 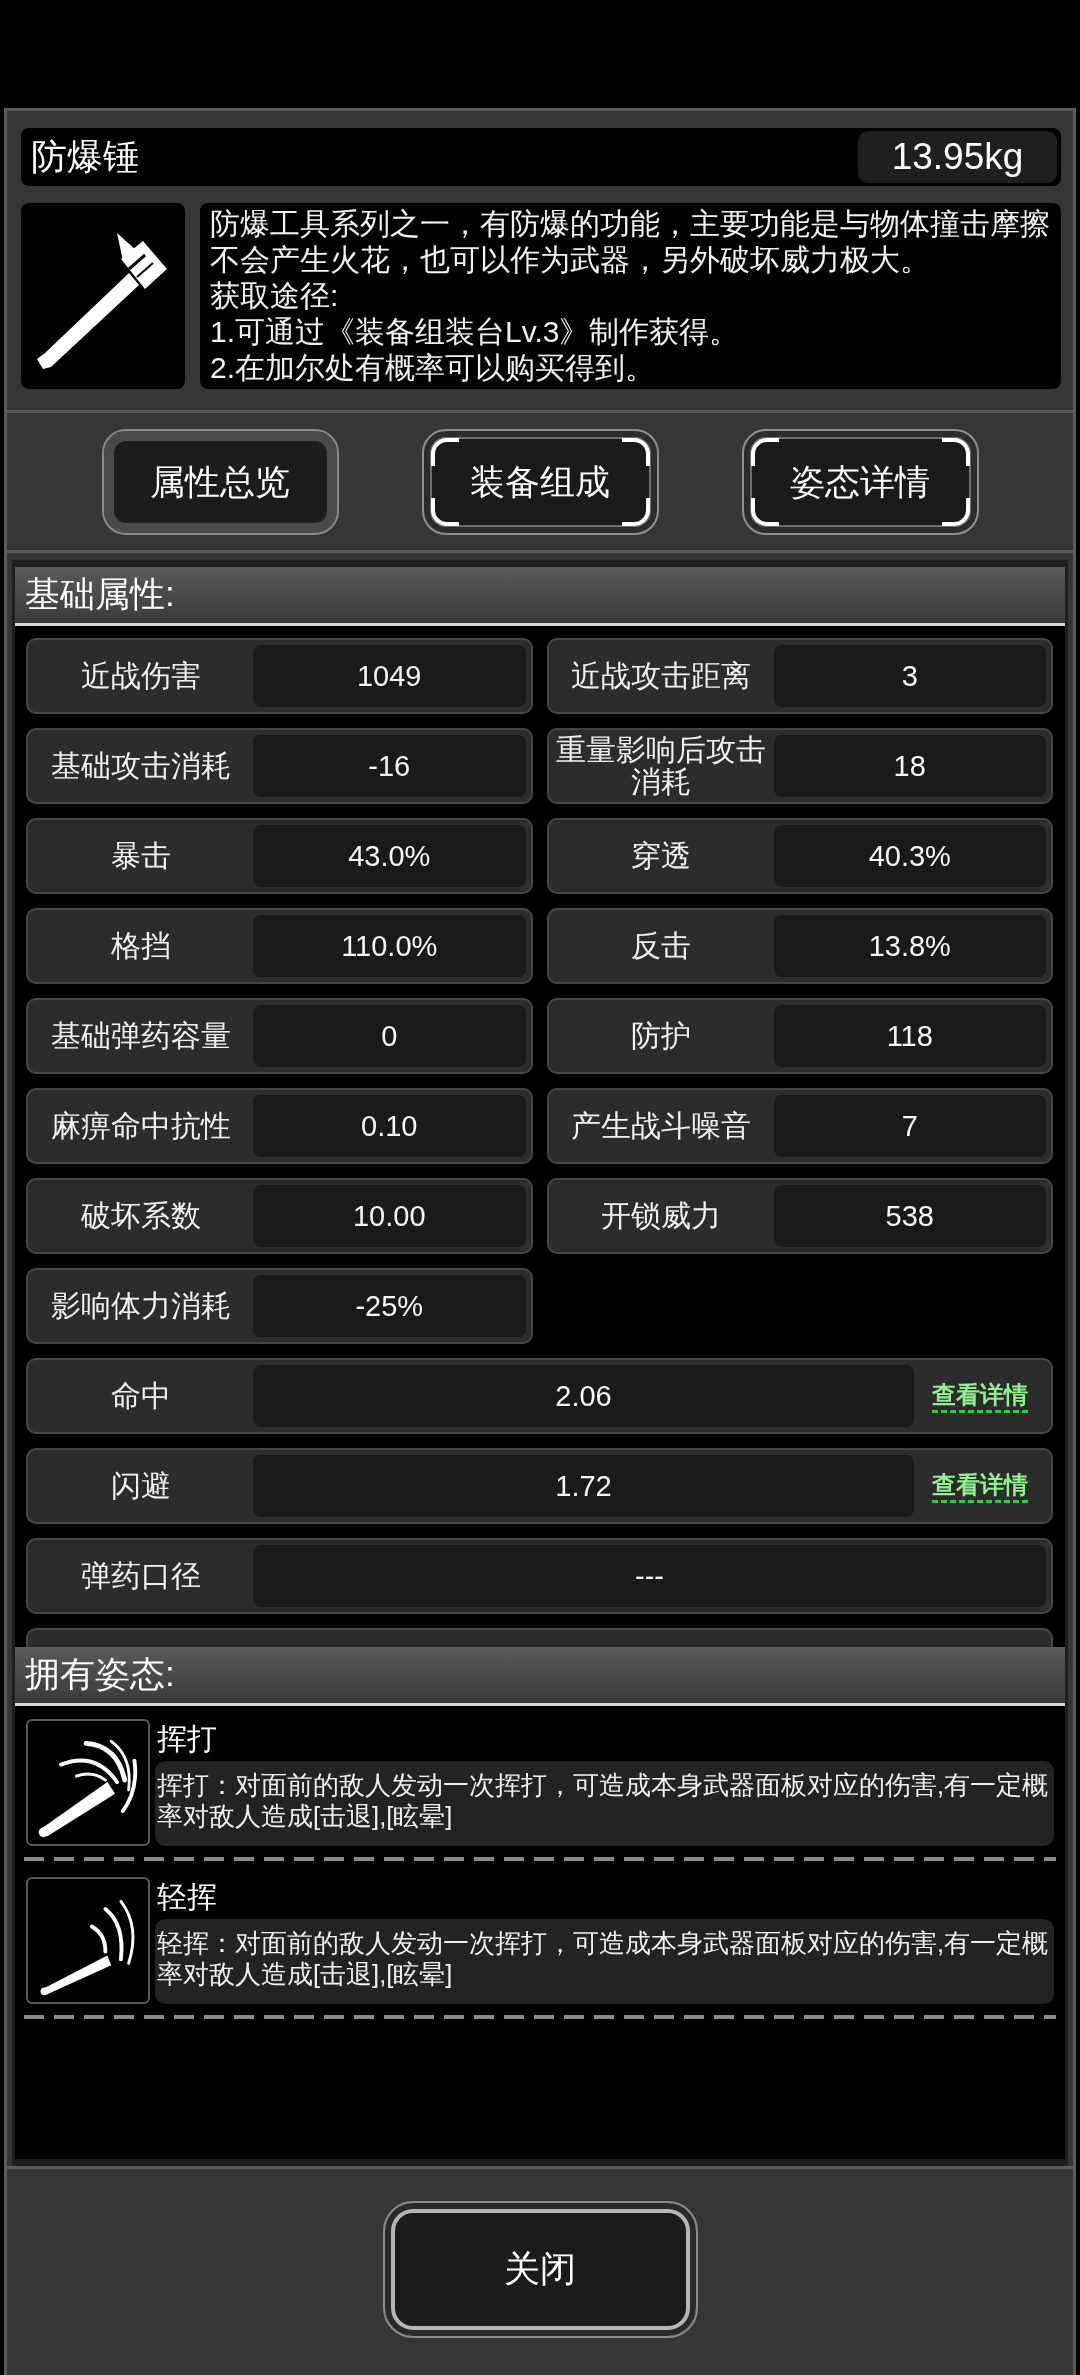 I want to click on stat-label: 重量影响后攻击消耗, so click(x=661, y=766).